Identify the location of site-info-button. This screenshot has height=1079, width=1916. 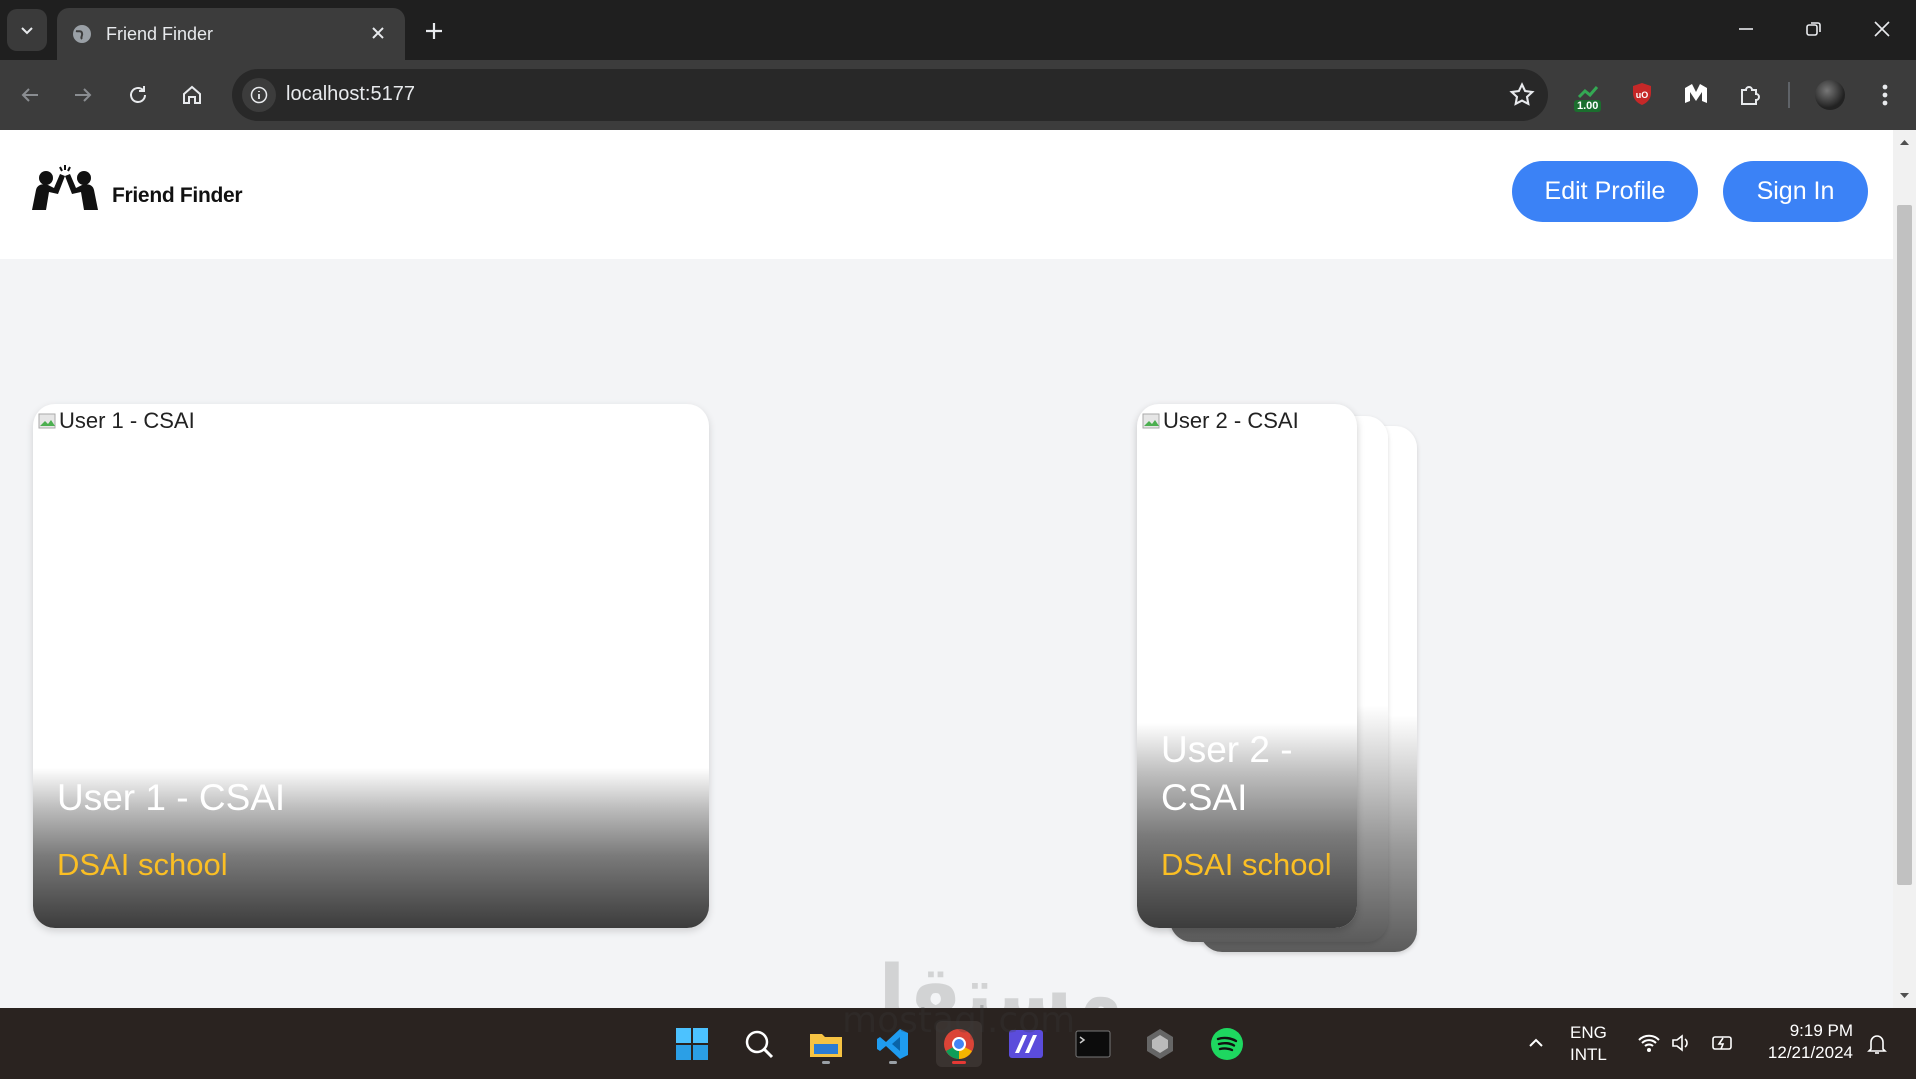
(259, 95).